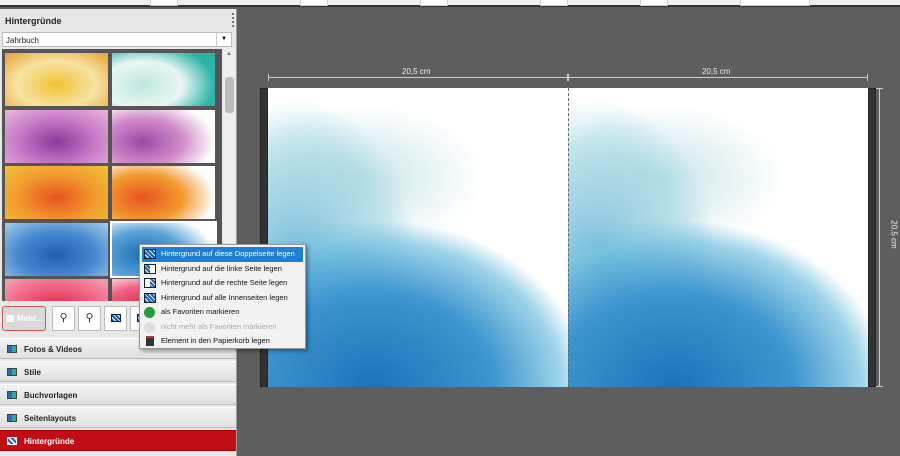 The image size is (900, 456). Describe the element at coordinates (200, 311) in the screenshot. I see `menu-item-label: als Favoriten markieren` at that location.